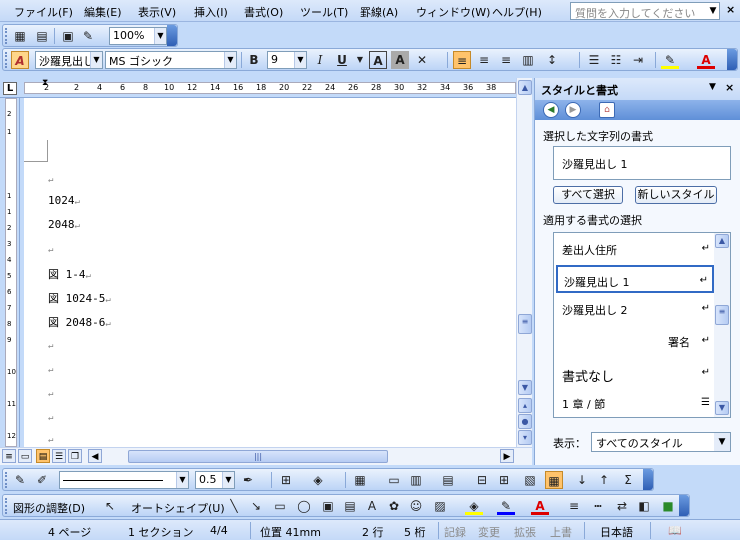 The height and width of the screenshot is (540, 740). I want to click on autoshape-menu: オートシェイプ(U), so click(178, 508).